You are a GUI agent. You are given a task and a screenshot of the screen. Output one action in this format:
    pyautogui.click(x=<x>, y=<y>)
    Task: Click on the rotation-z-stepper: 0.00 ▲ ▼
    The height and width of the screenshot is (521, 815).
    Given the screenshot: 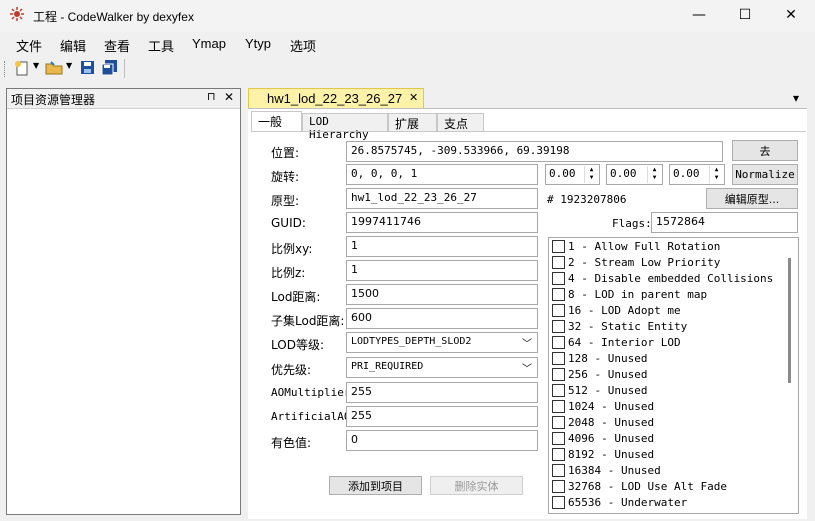 What is the action you would take?
    pyautogui.click(x=697, y=174)
    